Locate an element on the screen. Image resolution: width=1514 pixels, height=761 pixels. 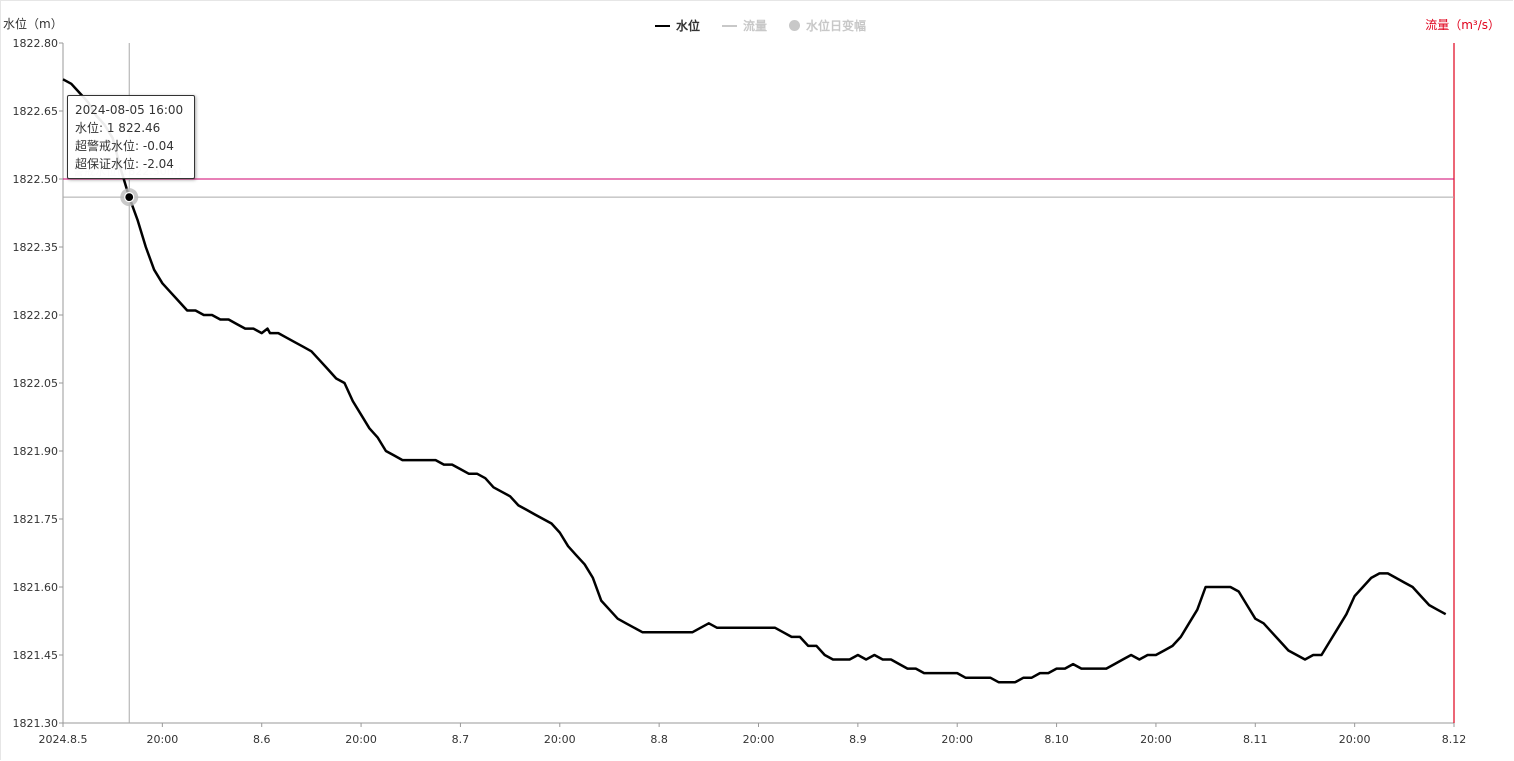
y-tick-label: 1822.20 is located at coordinates (36, 315).